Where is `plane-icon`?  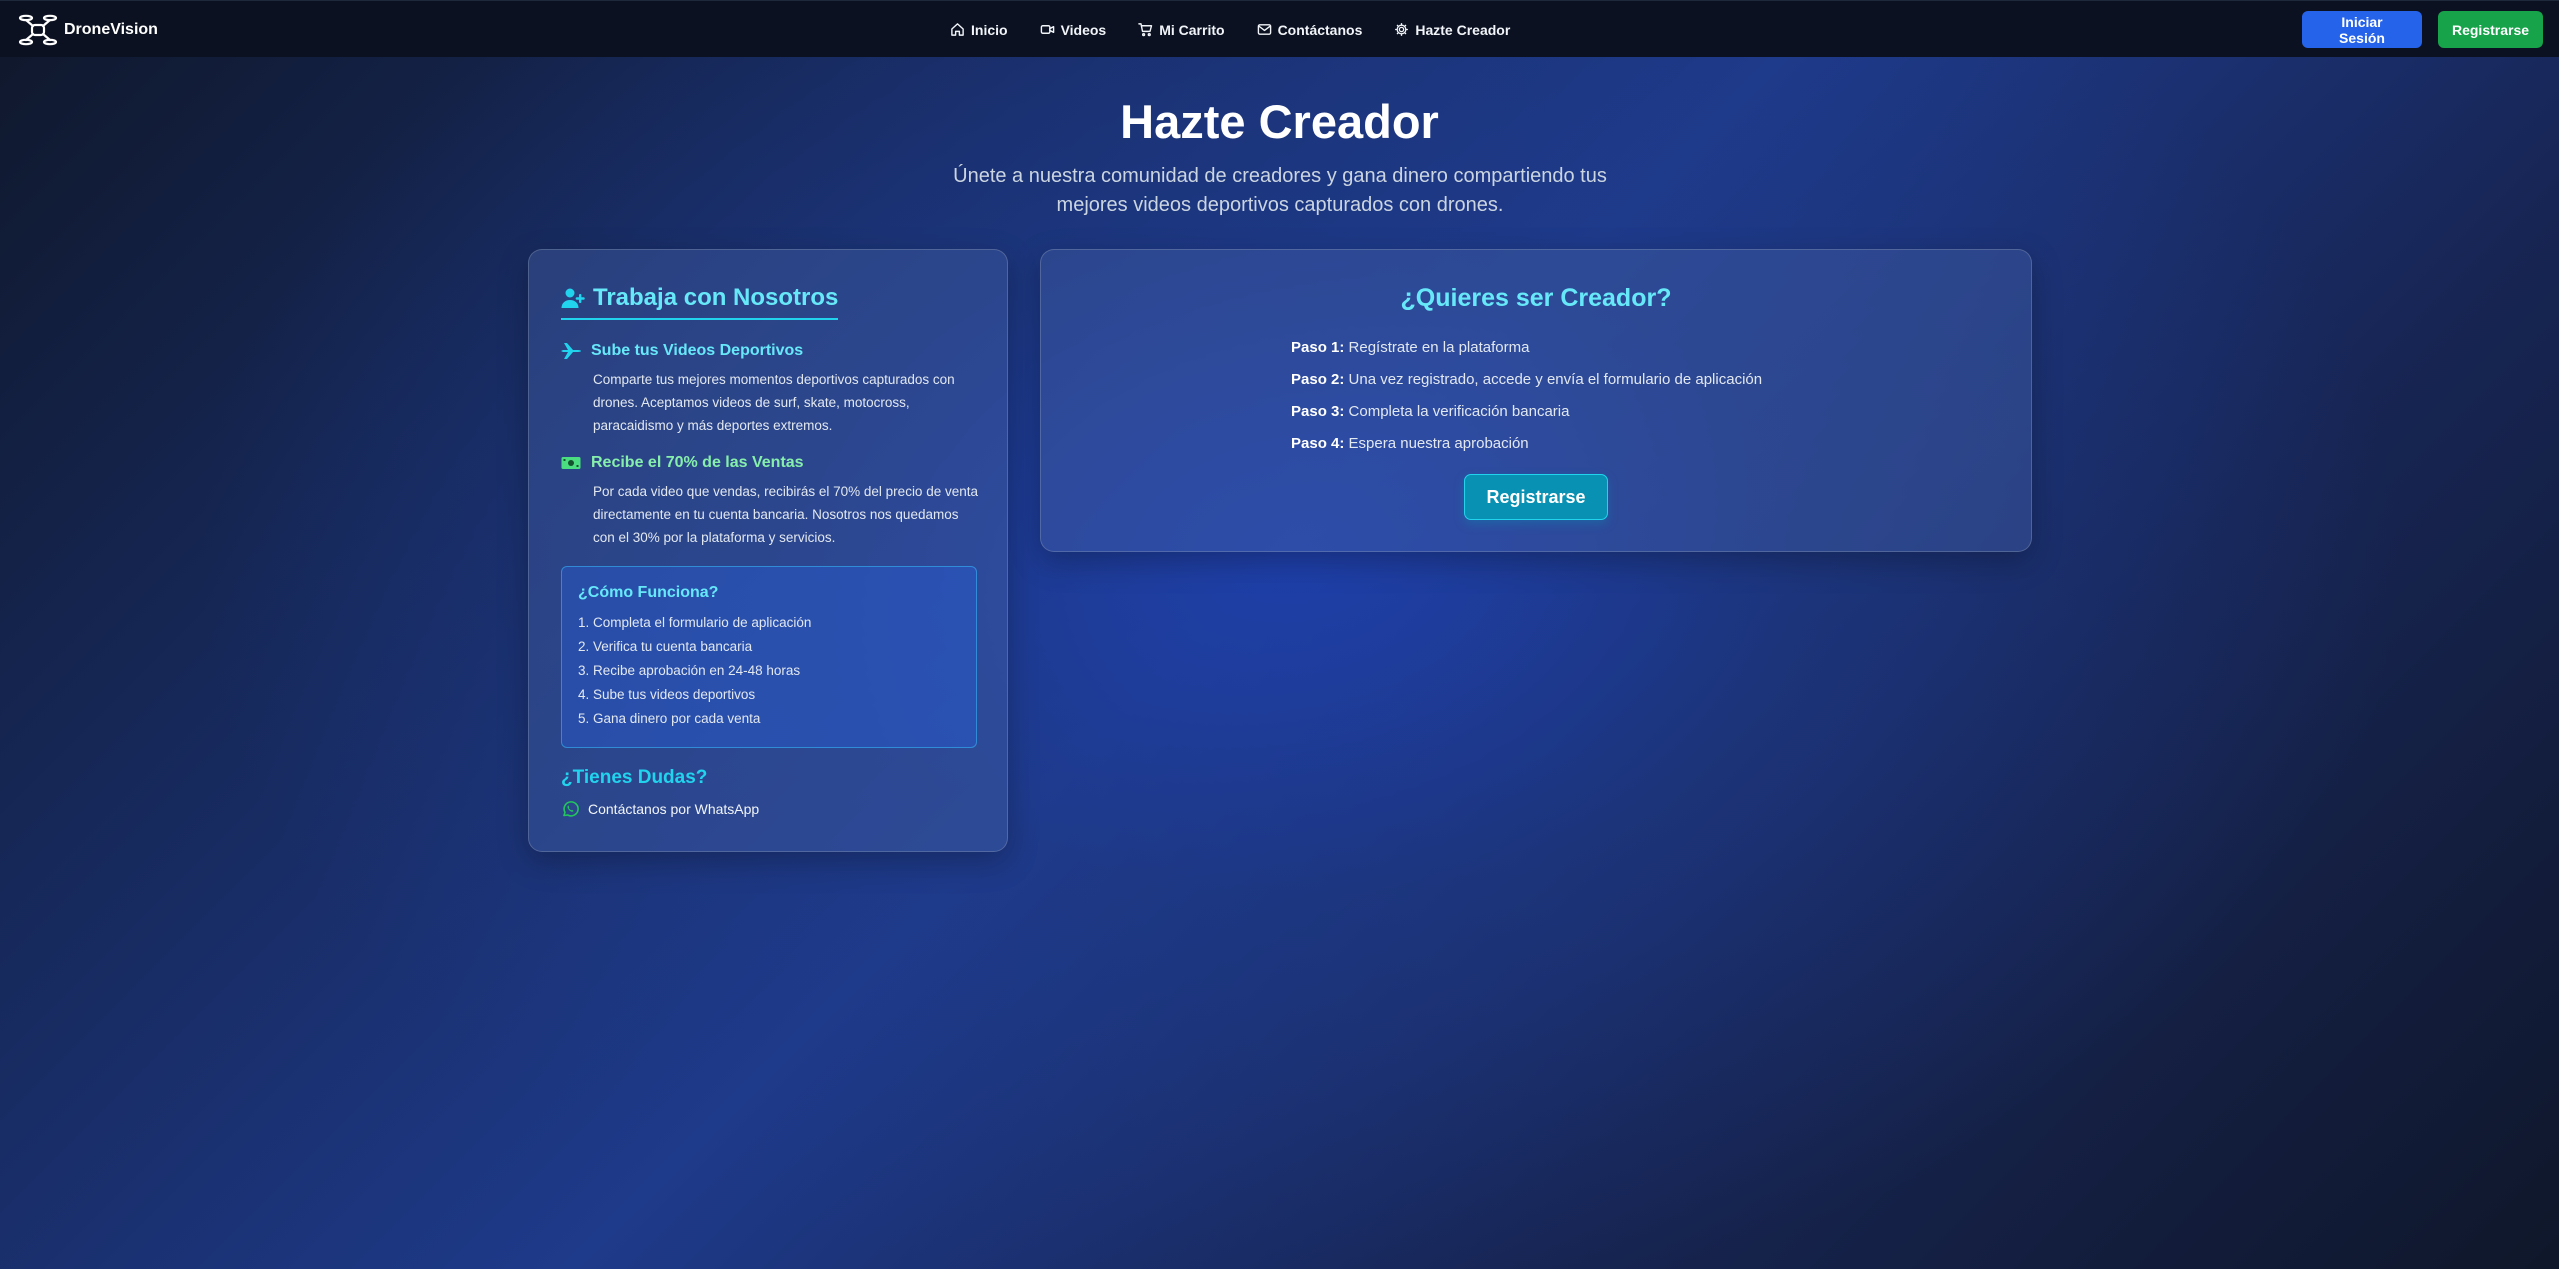 plane-icon is located at coordinates (571, 351).